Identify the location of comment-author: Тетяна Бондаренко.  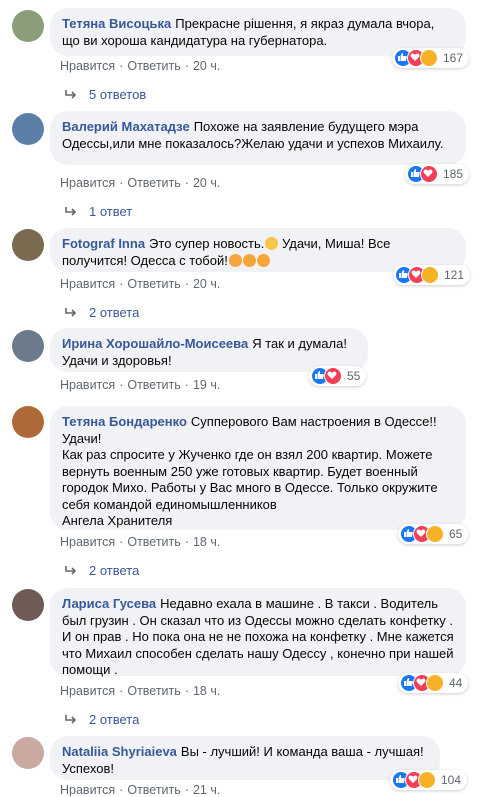
(124, 421).